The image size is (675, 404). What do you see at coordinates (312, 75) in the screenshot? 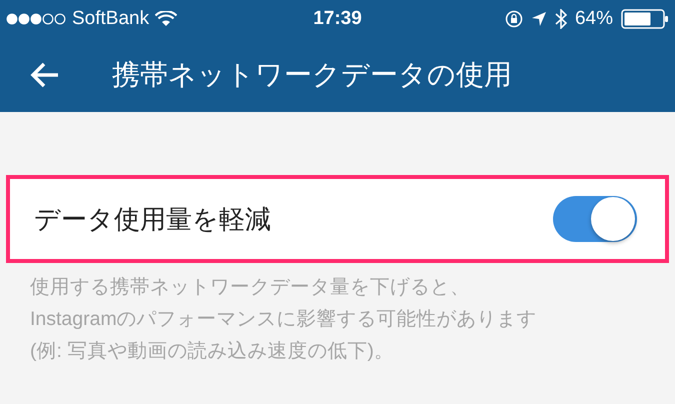
I see `page-title: 携帯ネットワークデータの使用` at bounding box center [312, 75].